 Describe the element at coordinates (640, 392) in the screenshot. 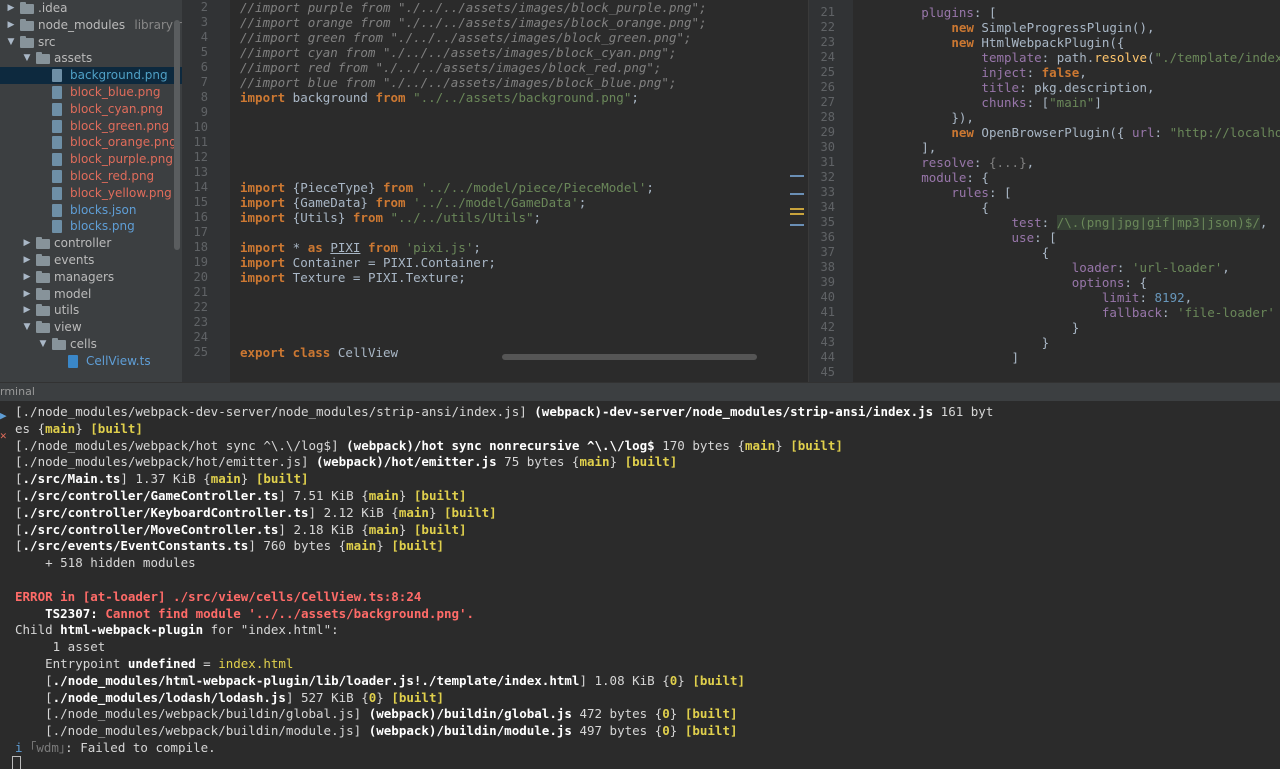

I see `terminal-header: rminal` at that location.